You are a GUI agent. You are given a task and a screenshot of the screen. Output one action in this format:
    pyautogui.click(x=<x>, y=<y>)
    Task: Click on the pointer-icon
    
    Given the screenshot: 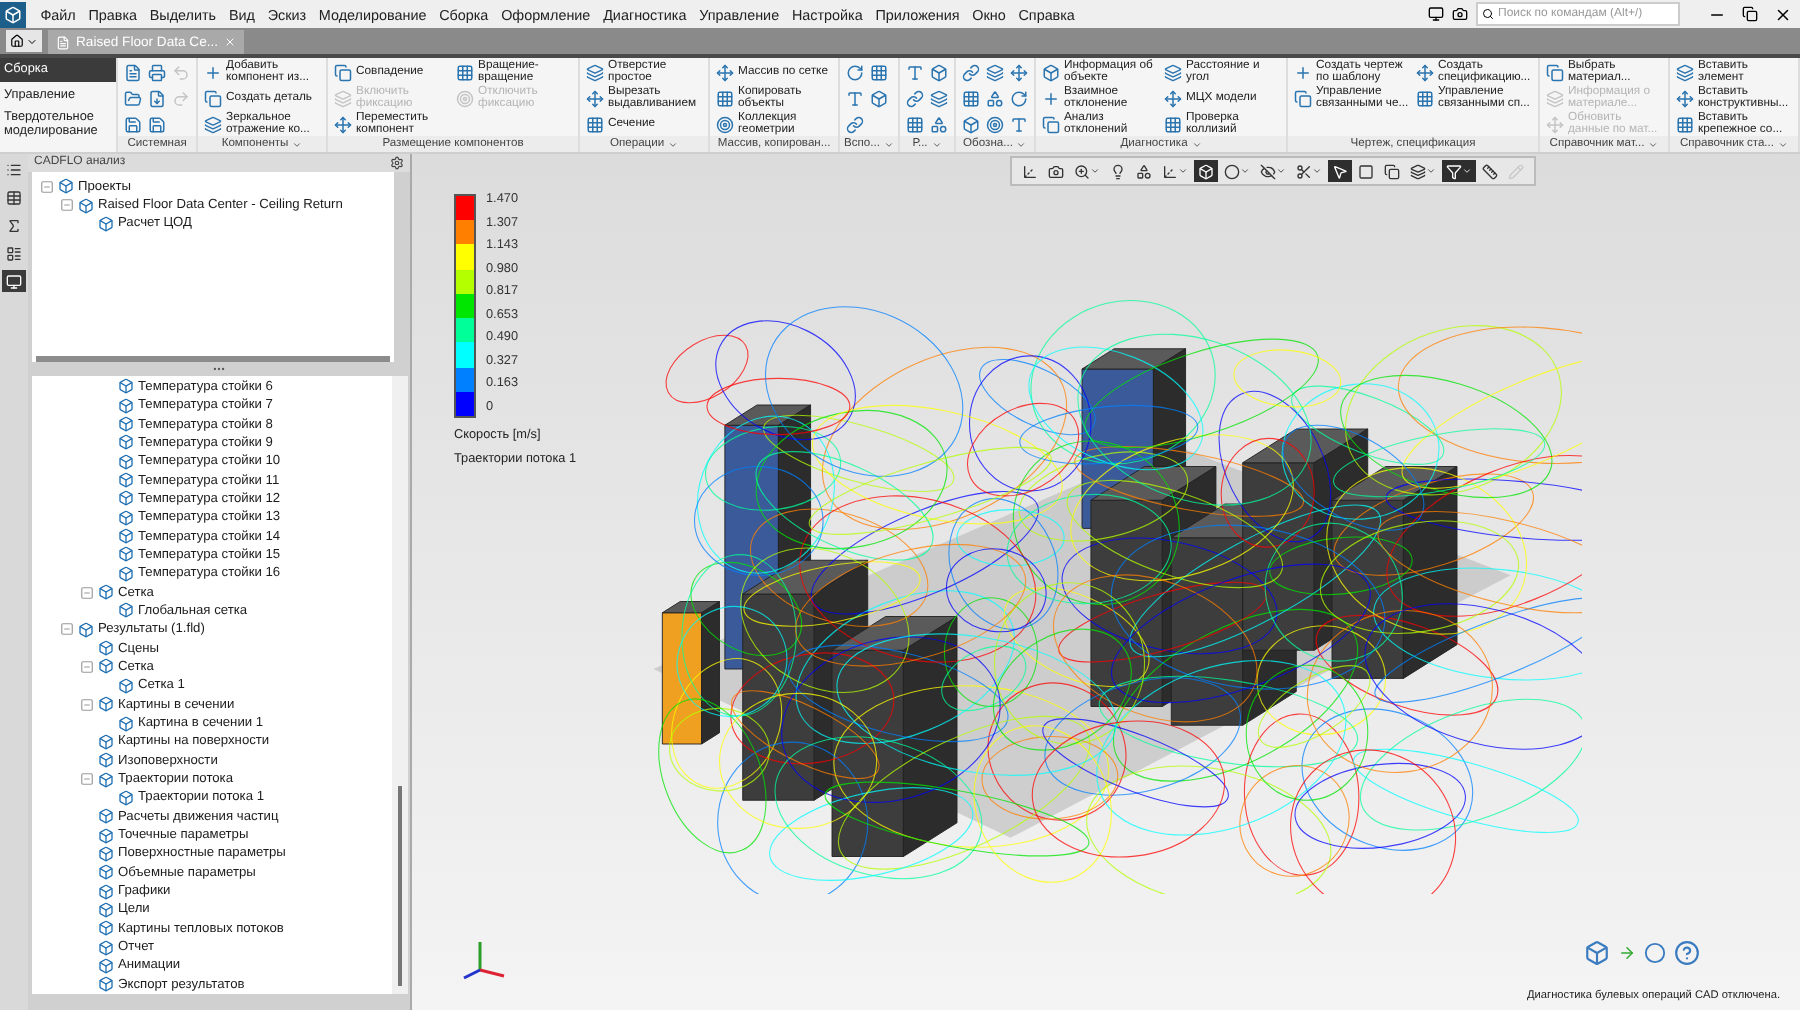 What is the action you would take?
    pyautogui.click(x=1340, y=171)
    